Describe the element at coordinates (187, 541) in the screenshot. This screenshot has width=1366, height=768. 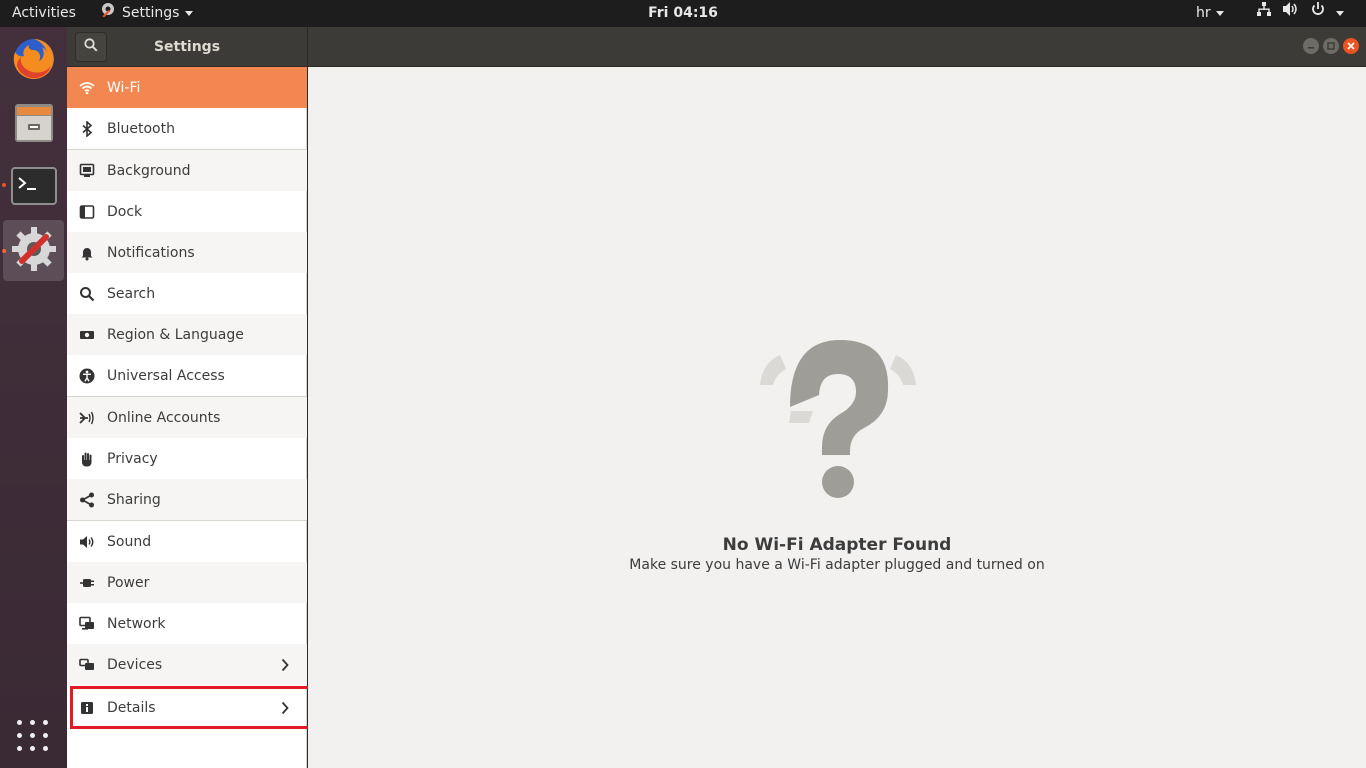
I see `sidebar-item-sound: Sound` at that location.